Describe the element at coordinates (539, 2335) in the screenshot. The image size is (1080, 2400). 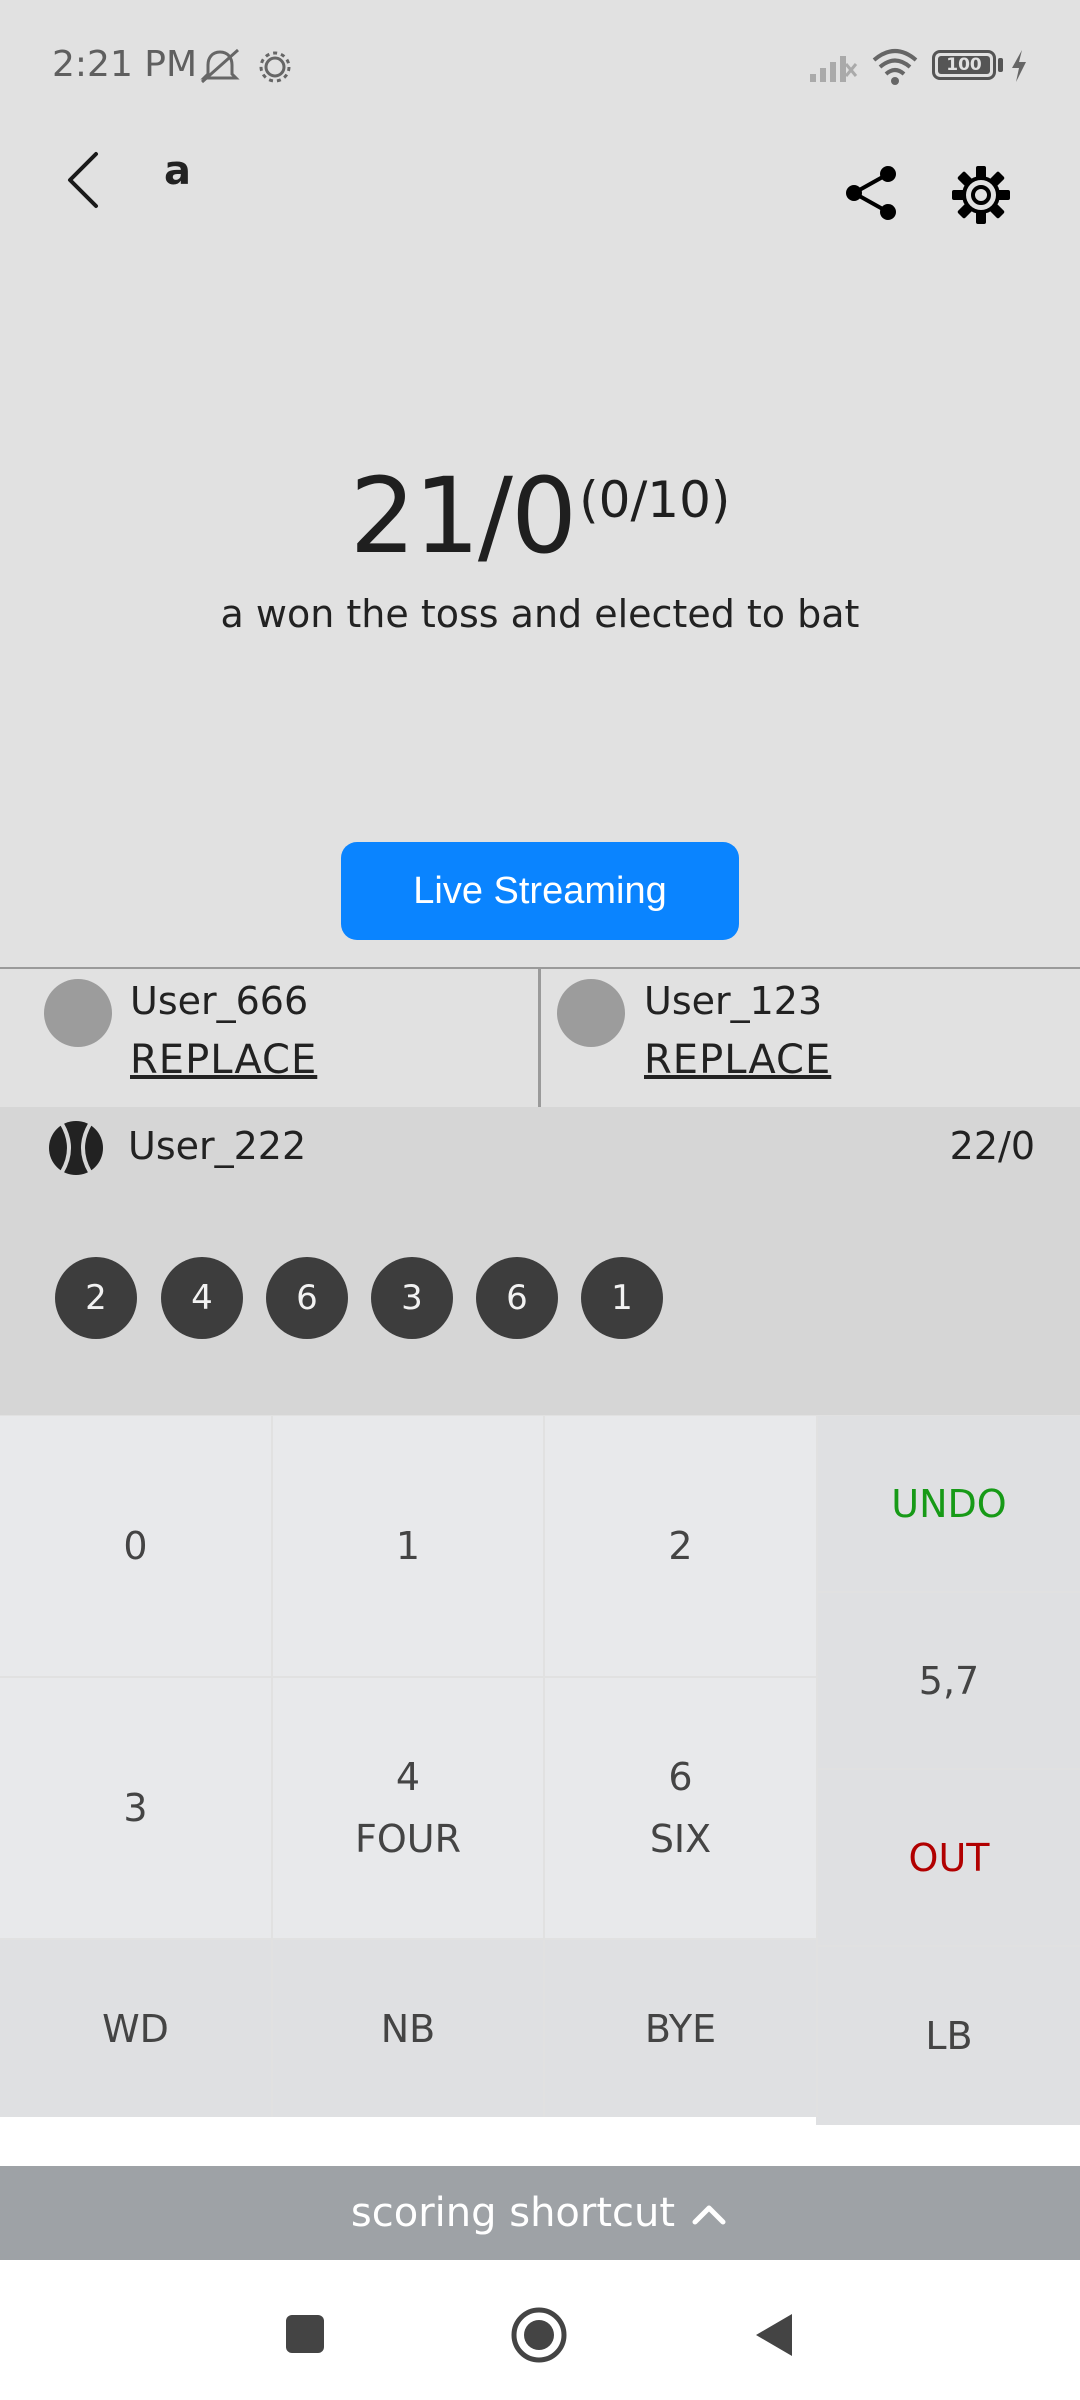
I see `home-icon` at that location.